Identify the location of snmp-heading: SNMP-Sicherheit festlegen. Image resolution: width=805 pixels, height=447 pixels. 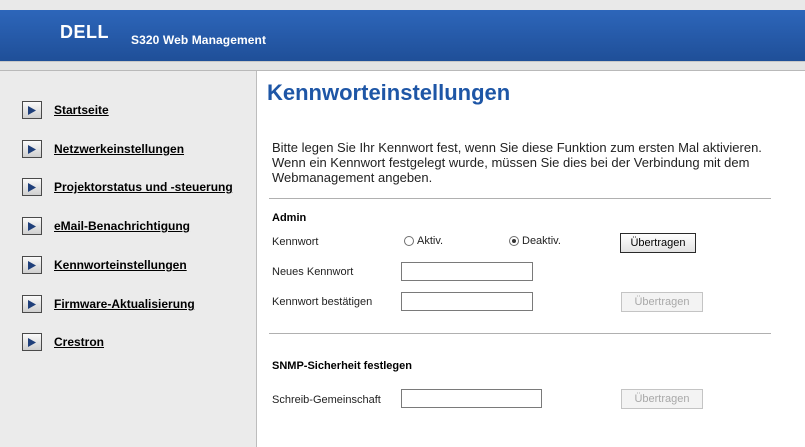
(342, 366).